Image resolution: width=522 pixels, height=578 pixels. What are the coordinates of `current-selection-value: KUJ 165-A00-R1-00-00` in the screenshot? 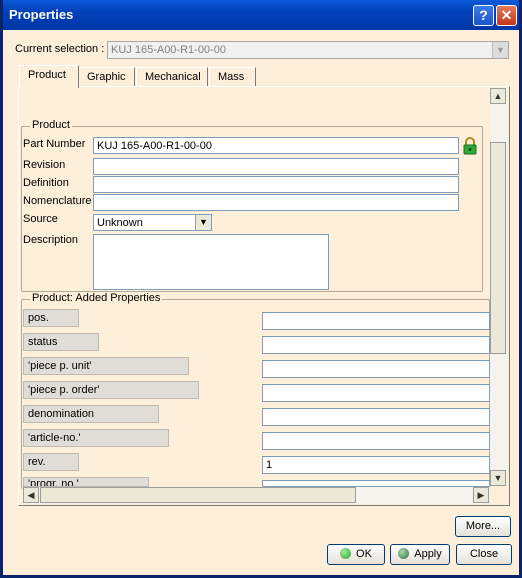 It's located at (168, 50).